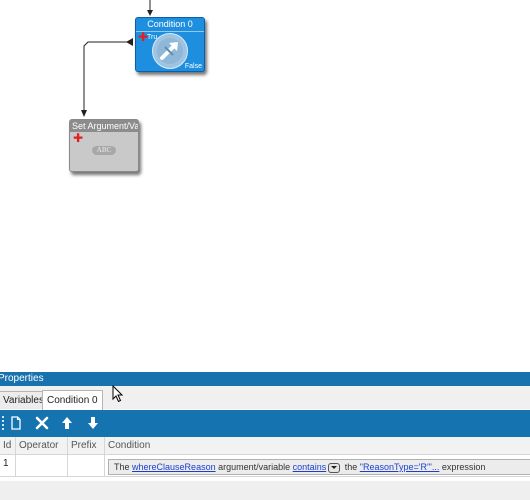 Image resolution: width=530 pixels, height=500 pixels. Describe the element at coordinates (86, 446) in the screenshot. I see `col-header-prefix: Prefix` at that location.